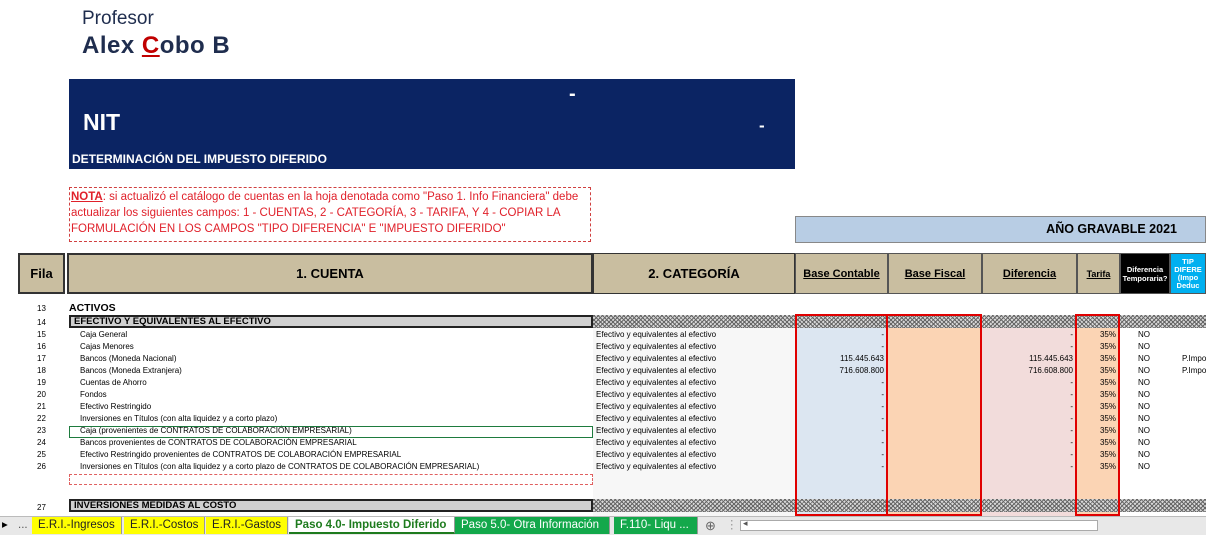  Describe the element at coordinates (919, 524) in the screenshot. I see `horizontal-scrollbar: ◂` at that location.